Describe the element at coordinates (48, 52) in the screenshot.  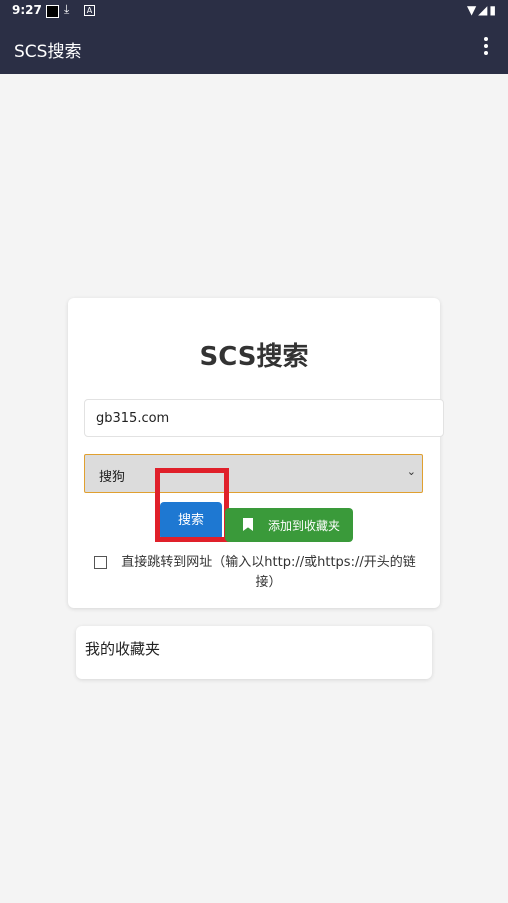
I see `app-title: SCS搜索` at that location.